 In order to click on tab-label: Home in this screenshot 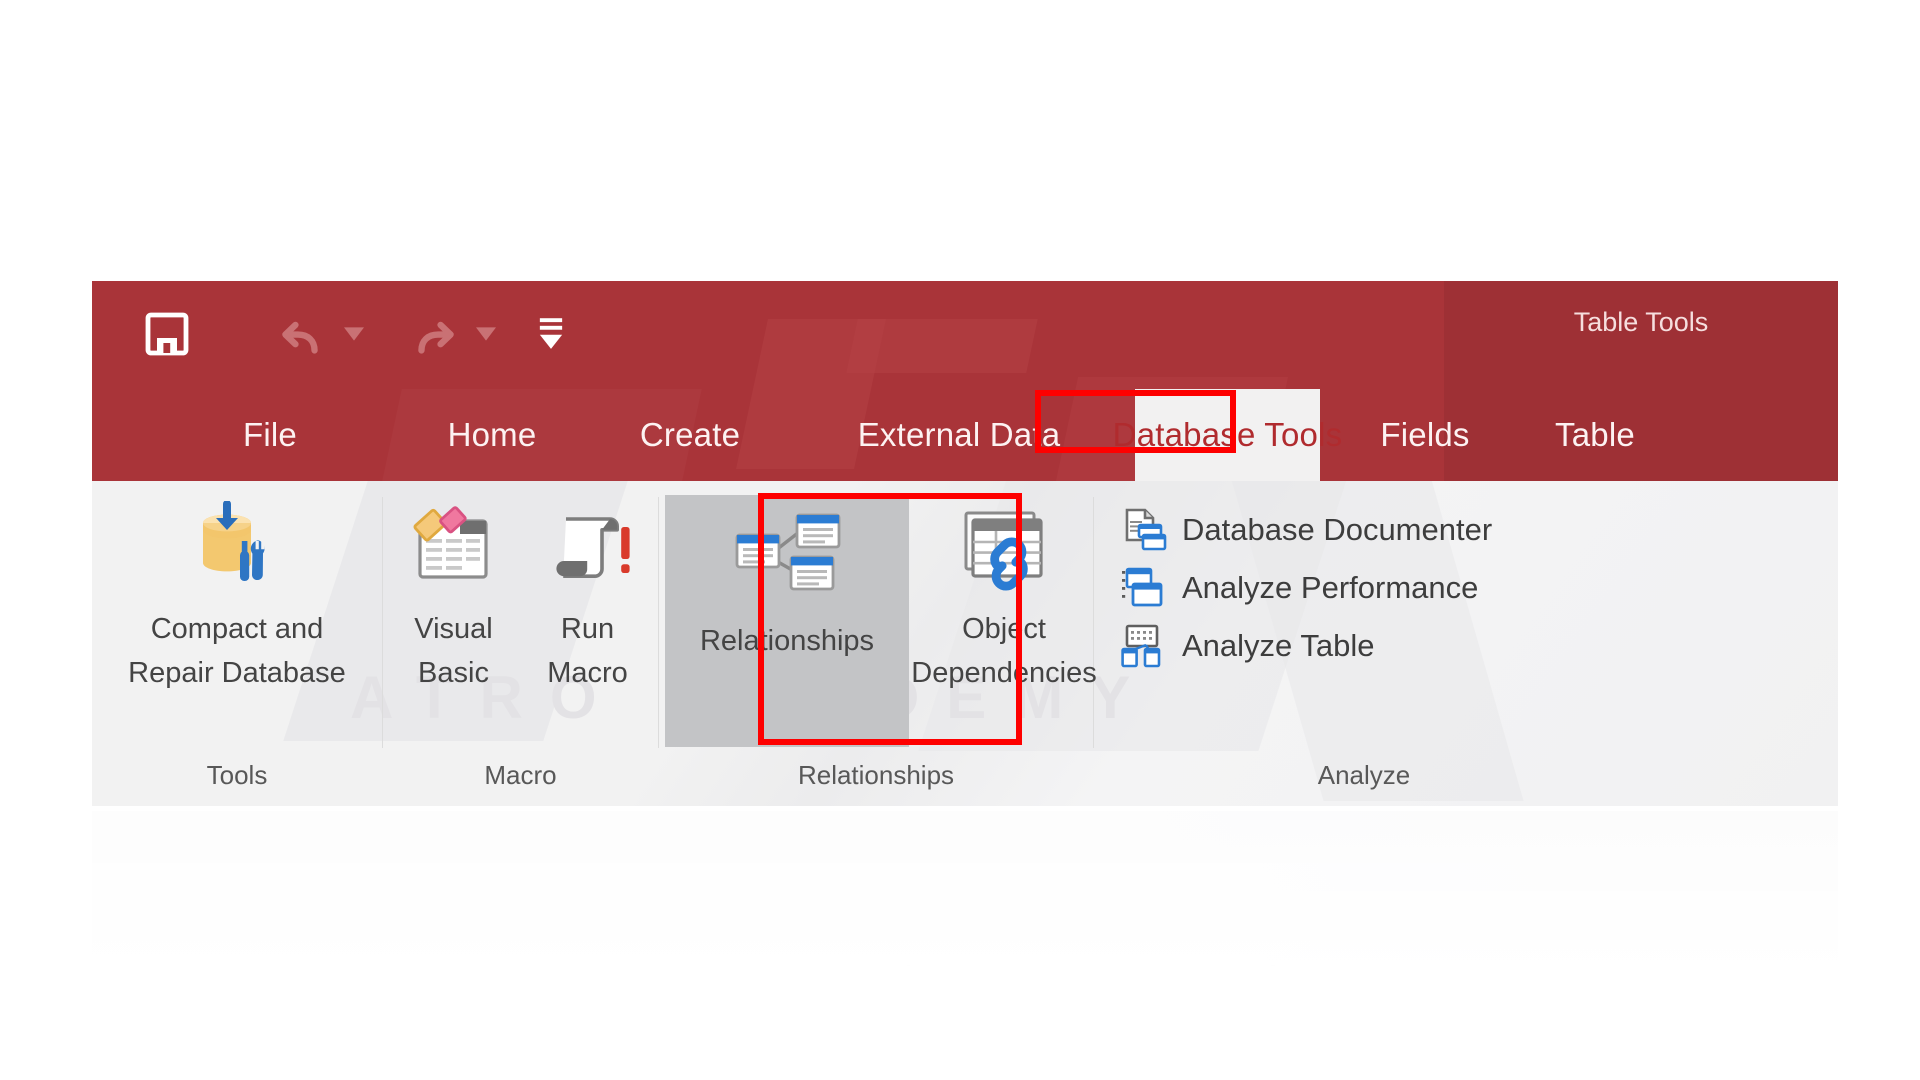, I will do `click(492, 434)`.